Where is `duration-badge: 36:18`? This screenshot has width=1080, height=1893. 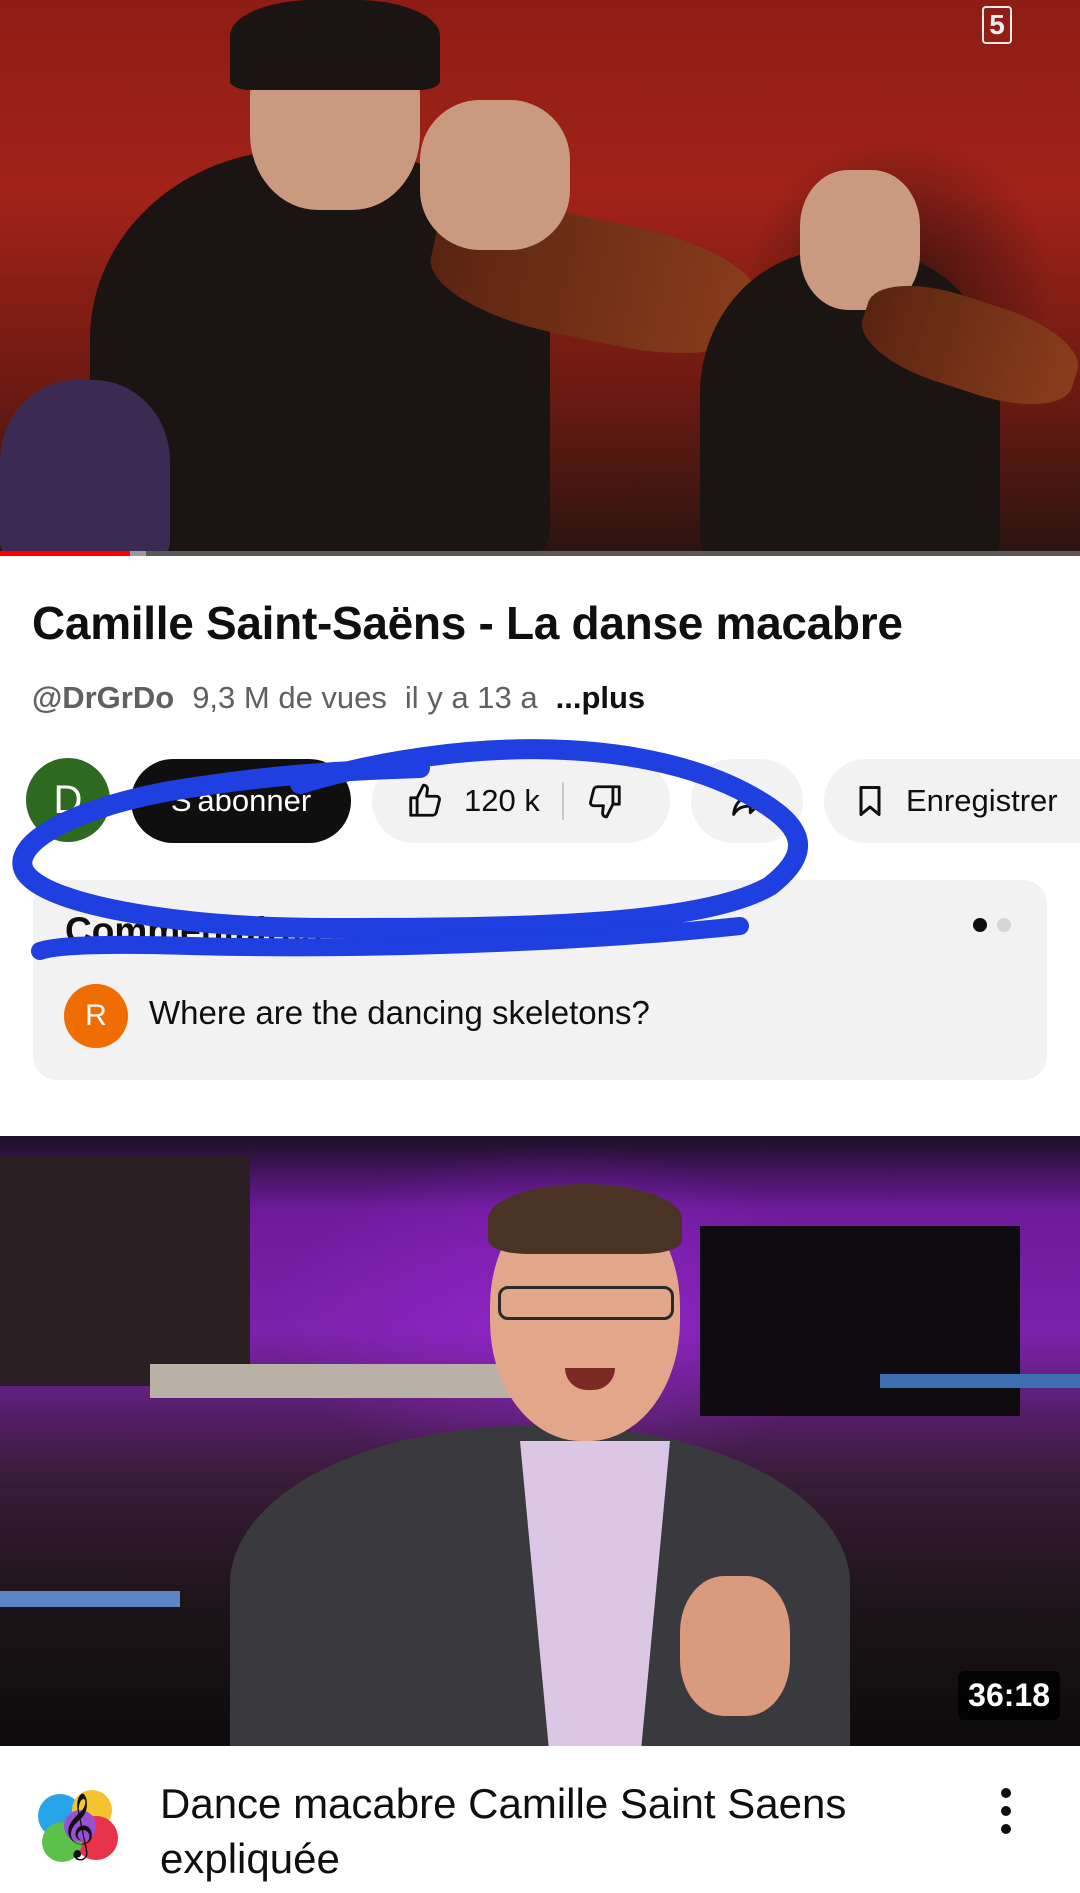 duration-badge: 36:18 is located at coordinates (1009, 1695).